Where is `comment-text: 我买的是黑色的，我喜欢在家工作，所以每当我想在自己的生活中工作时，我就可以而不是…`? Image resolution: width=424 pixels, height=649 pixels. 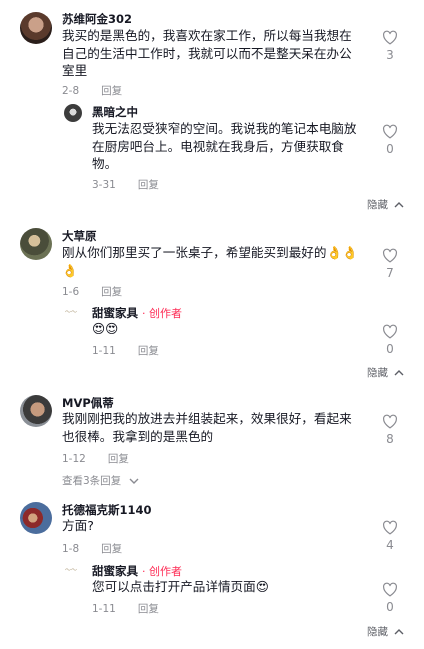
comment-text: 我买的是黑色的，我喜欢在家工作，所以每当我想在自己的生活中工作时，我就可以而不是… is located at coordinates (207, 53).